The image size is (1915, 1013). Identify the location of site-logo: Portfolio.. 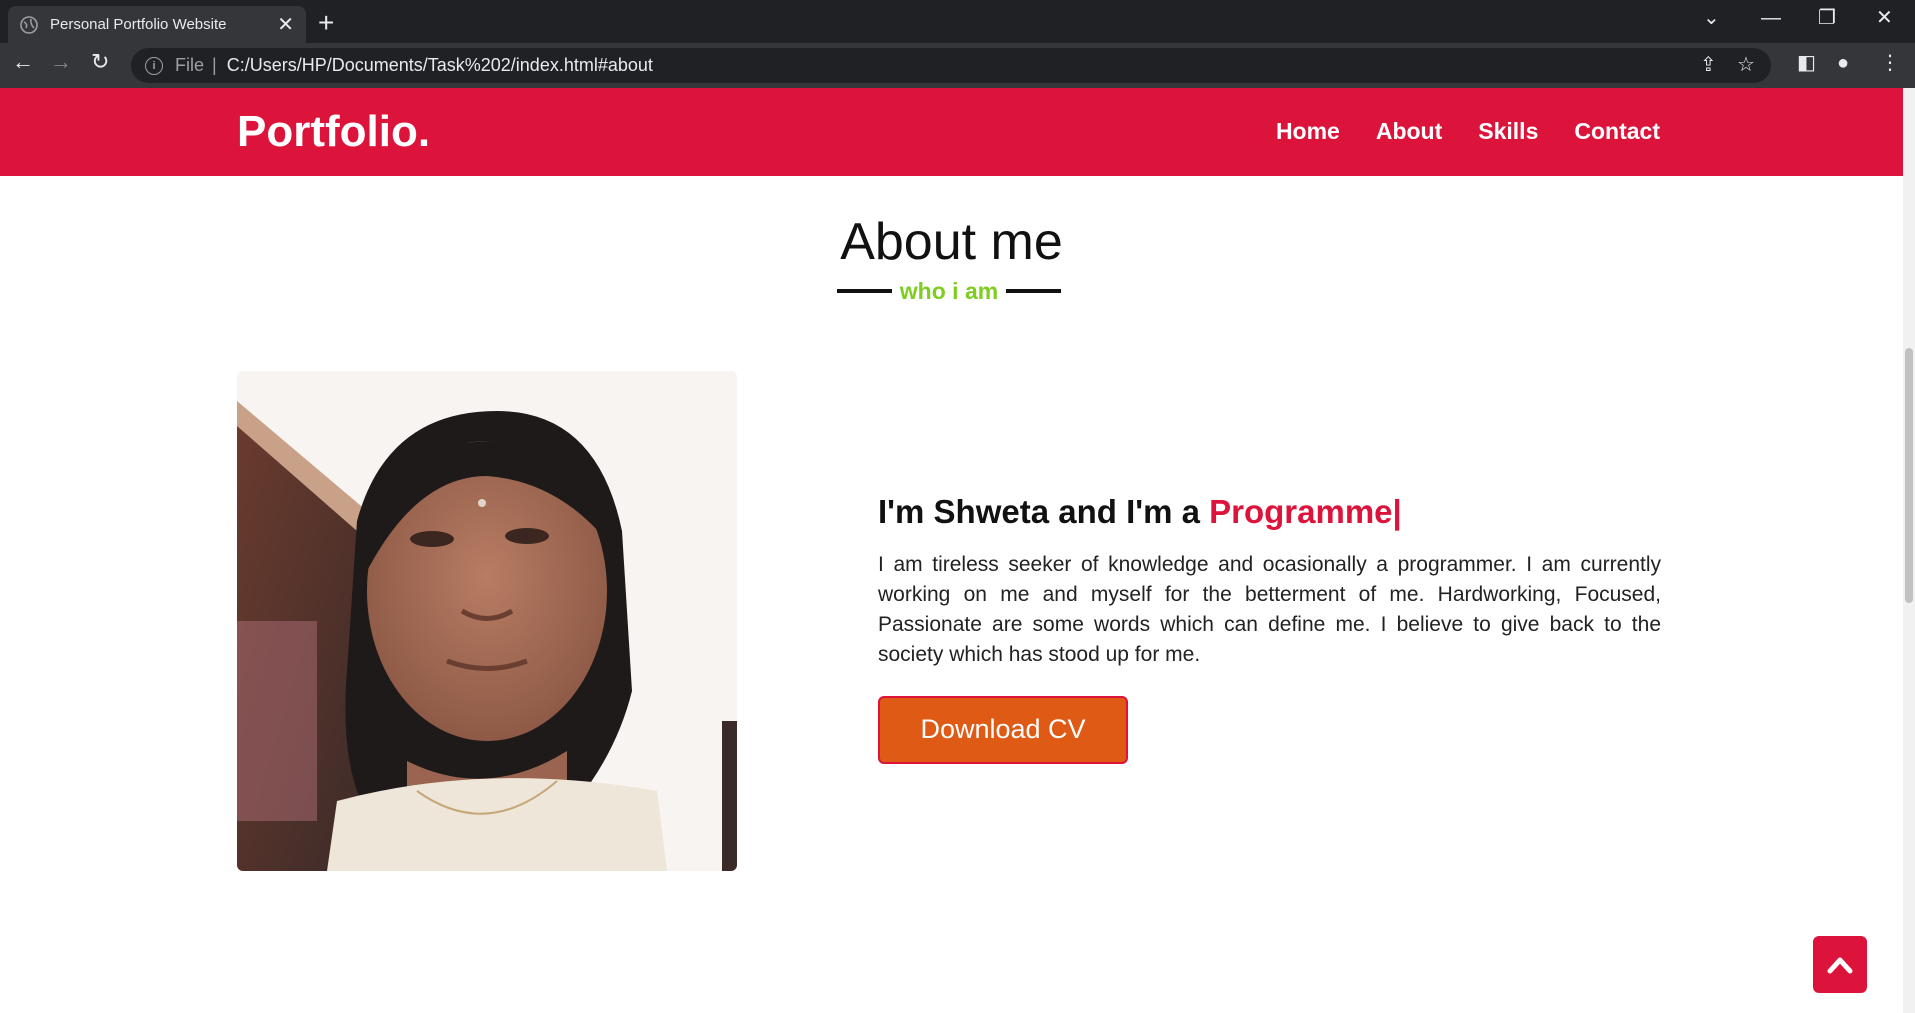
(333, 131).